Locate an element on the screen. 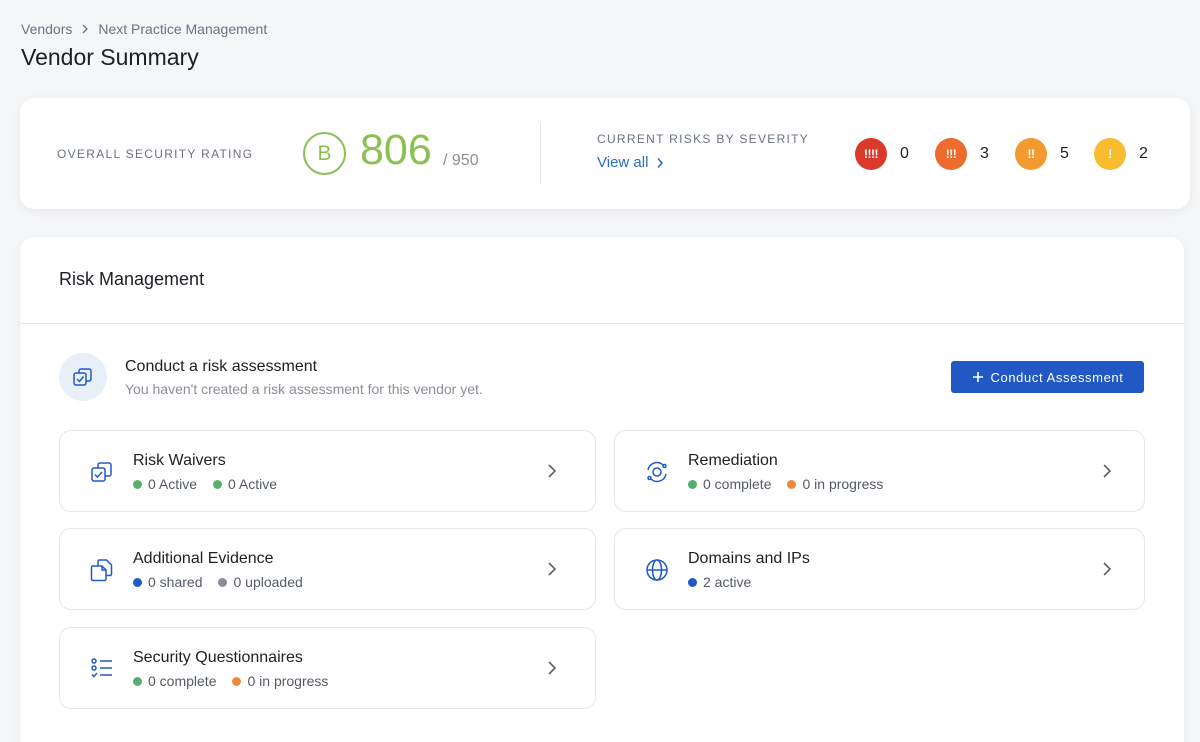  view-all-label: View all is located at coordinates (623, 162).